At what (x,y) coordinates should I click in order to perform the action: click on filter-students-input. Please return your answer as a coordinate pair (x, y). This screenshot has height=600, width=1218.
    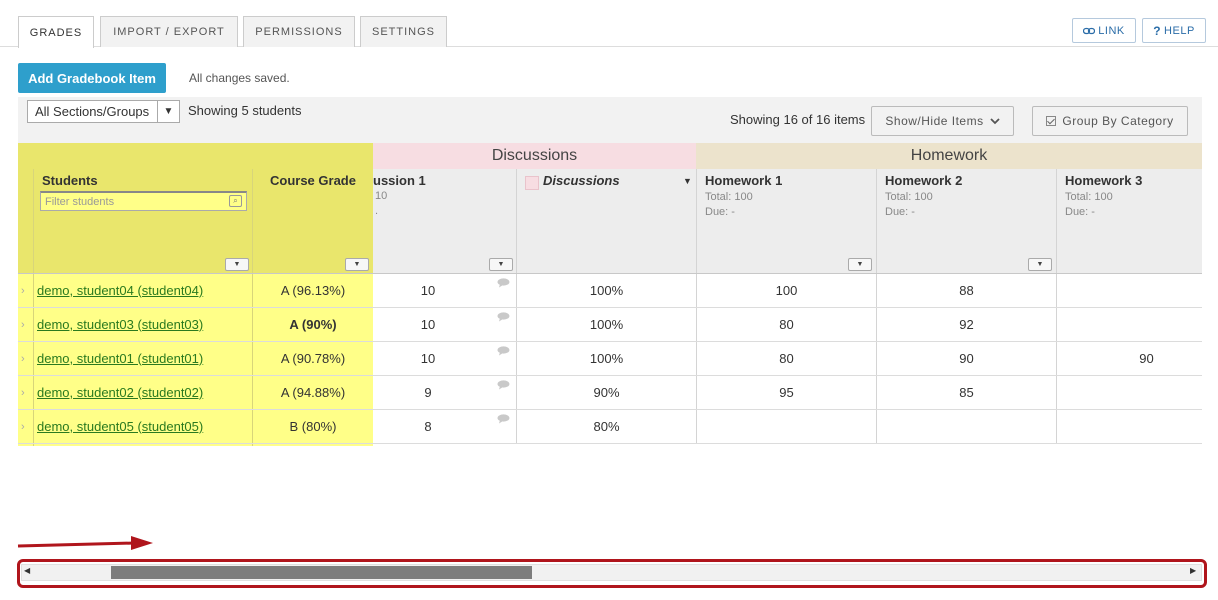
    Looking at the image, I should click on (143, 201).